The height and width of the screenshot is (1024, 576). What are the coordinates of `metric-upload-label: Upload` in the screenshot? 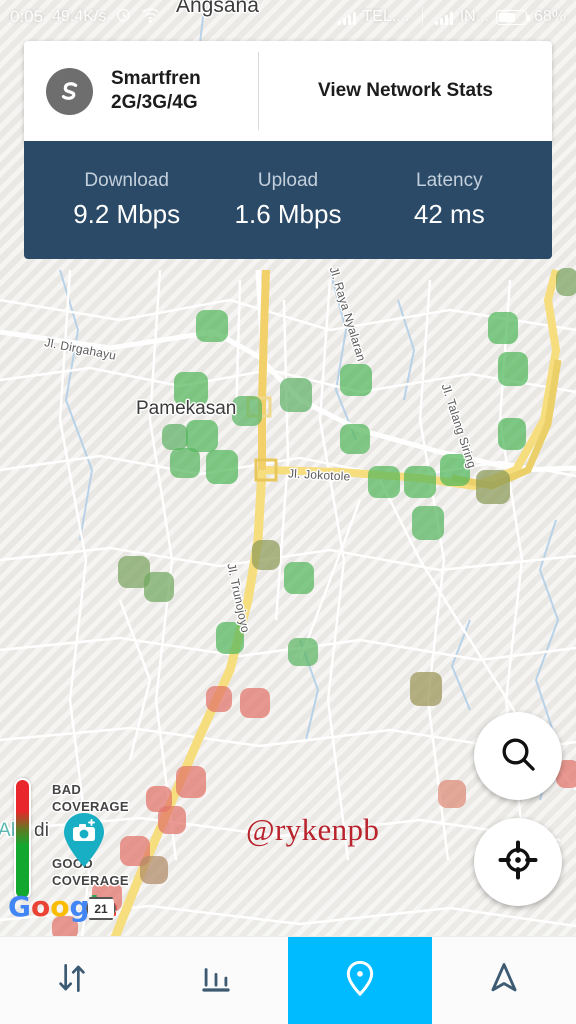 It's located at (288, 180).